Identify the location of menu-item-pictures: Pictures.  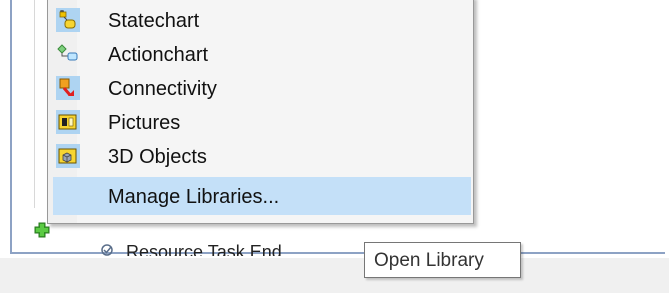
(262, 122).